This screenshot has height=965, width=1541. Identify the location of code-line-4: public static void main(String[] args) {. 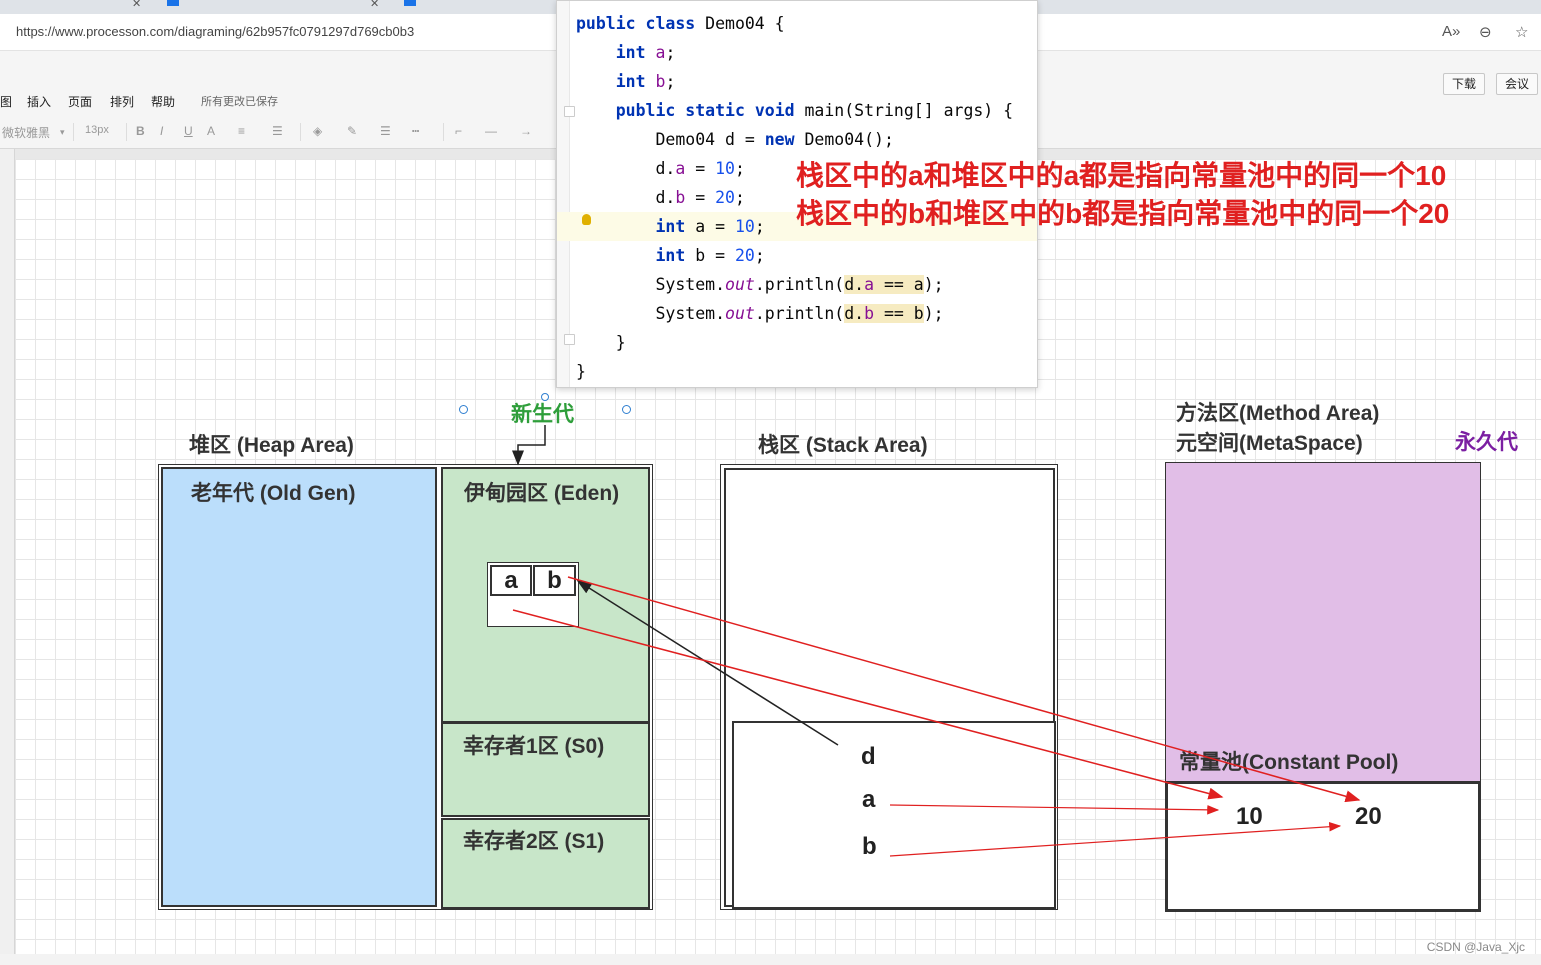
(814, 110).